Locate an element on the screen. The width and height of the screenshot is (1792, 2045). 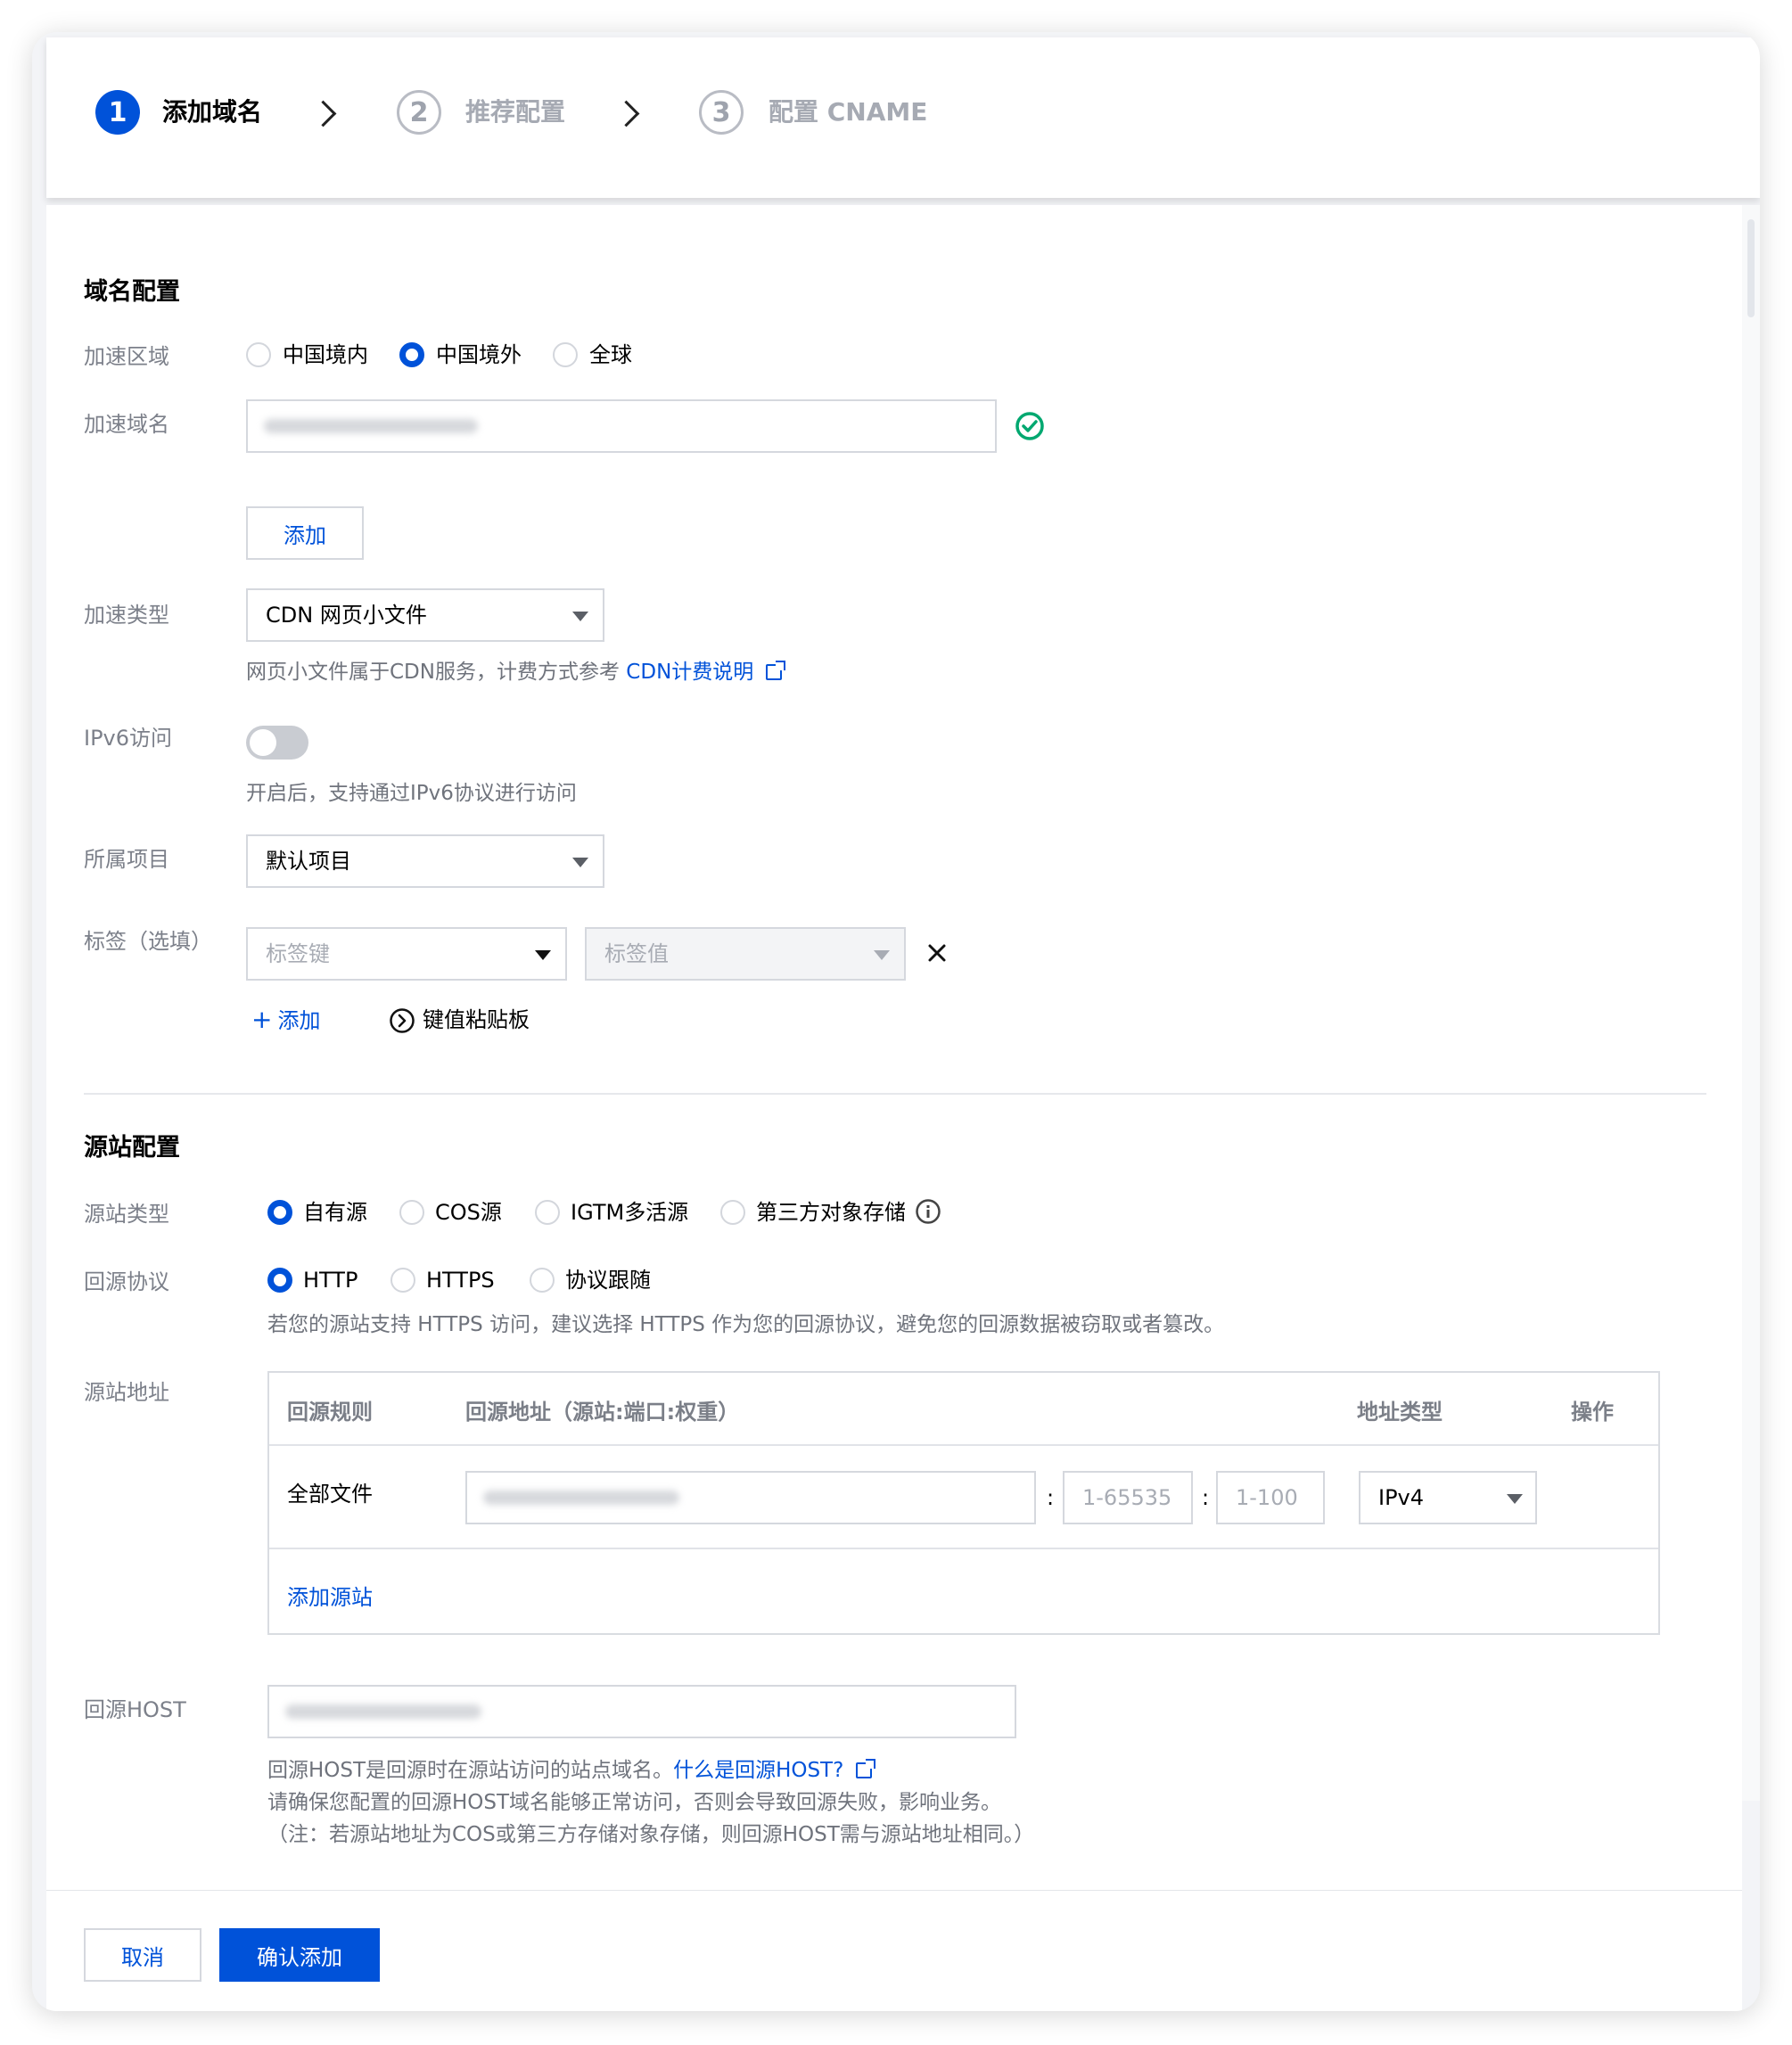
scrollbar-track is located at coordinates (1751, 1003).